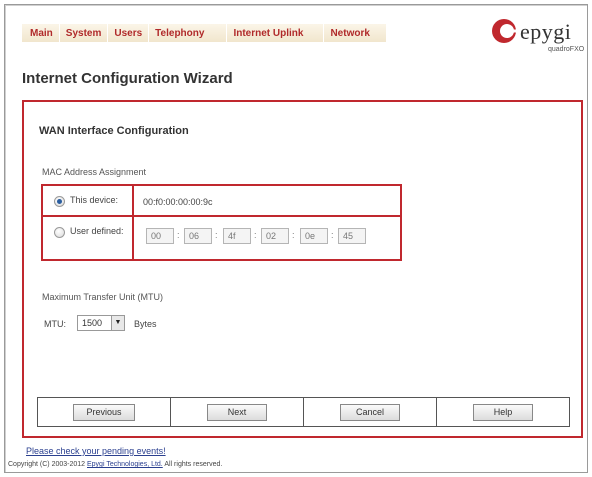 This screenshot has width=592, height=477. I want to click on nav-users: Users, so click(129, 33).